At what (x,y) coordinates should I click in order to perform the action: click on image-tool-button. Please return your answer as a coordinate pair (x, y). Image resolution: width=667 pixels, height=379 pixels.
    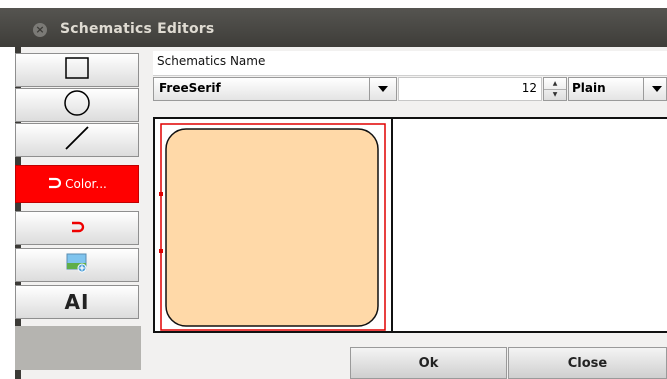
    Looking at the image, I should click on (77, 265).